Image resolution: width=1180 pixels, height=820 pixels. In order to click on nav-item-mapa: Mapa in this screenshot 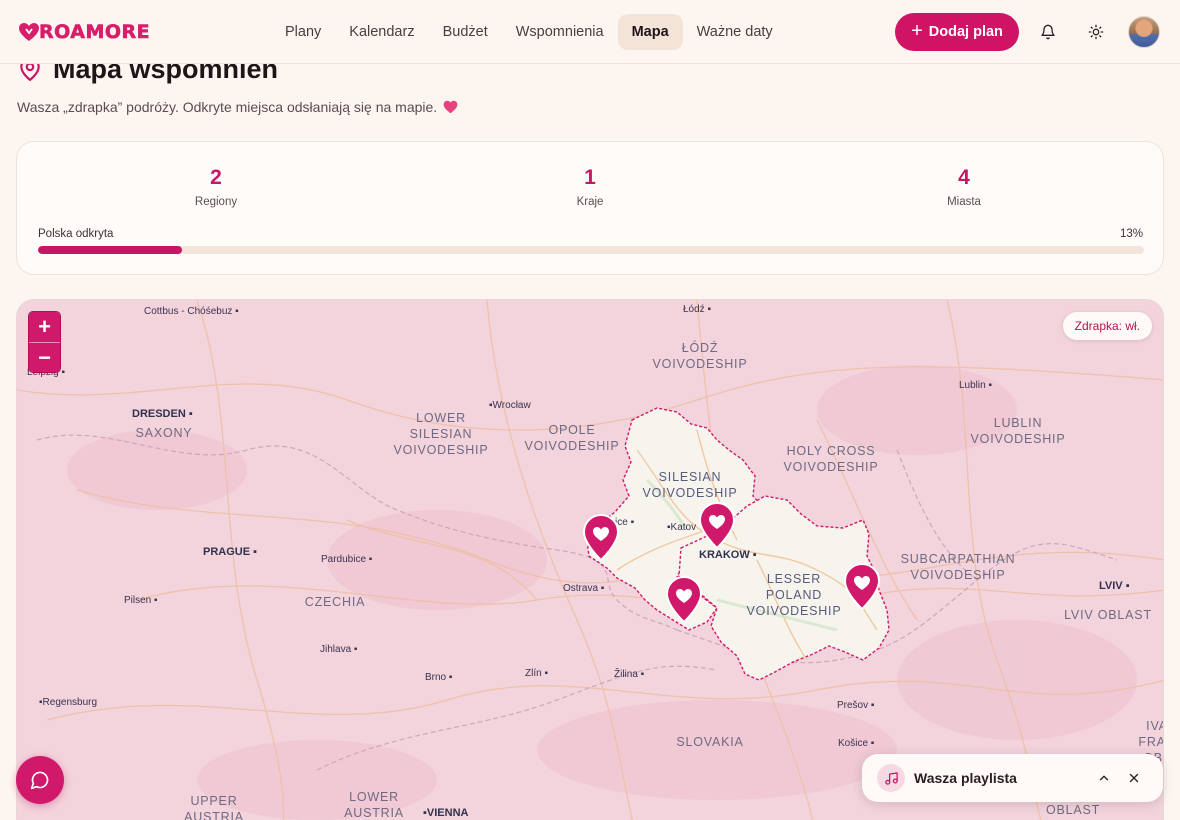, I will do `click(650, 32)`.